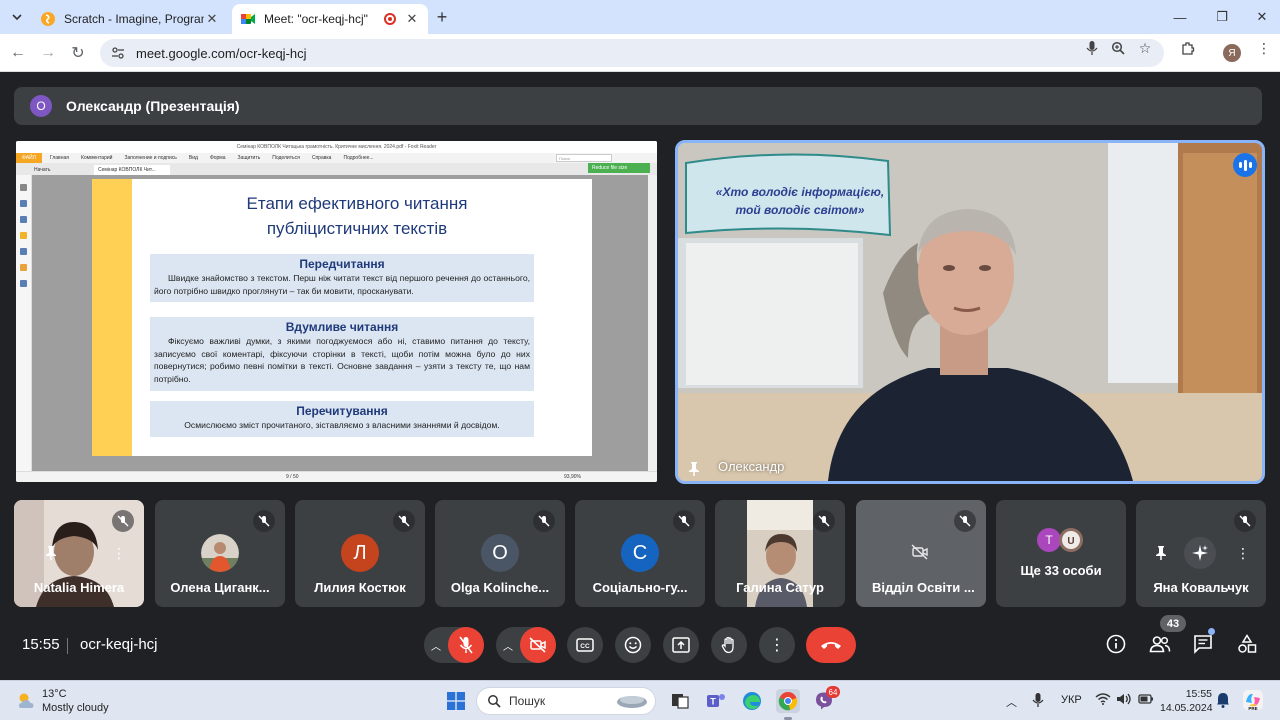 Image resolution: width=1280 pixels, height=720 pixels. Describe the element at coordinates (1124, 700) in the screenshot. I see `volume-icon` at that location.